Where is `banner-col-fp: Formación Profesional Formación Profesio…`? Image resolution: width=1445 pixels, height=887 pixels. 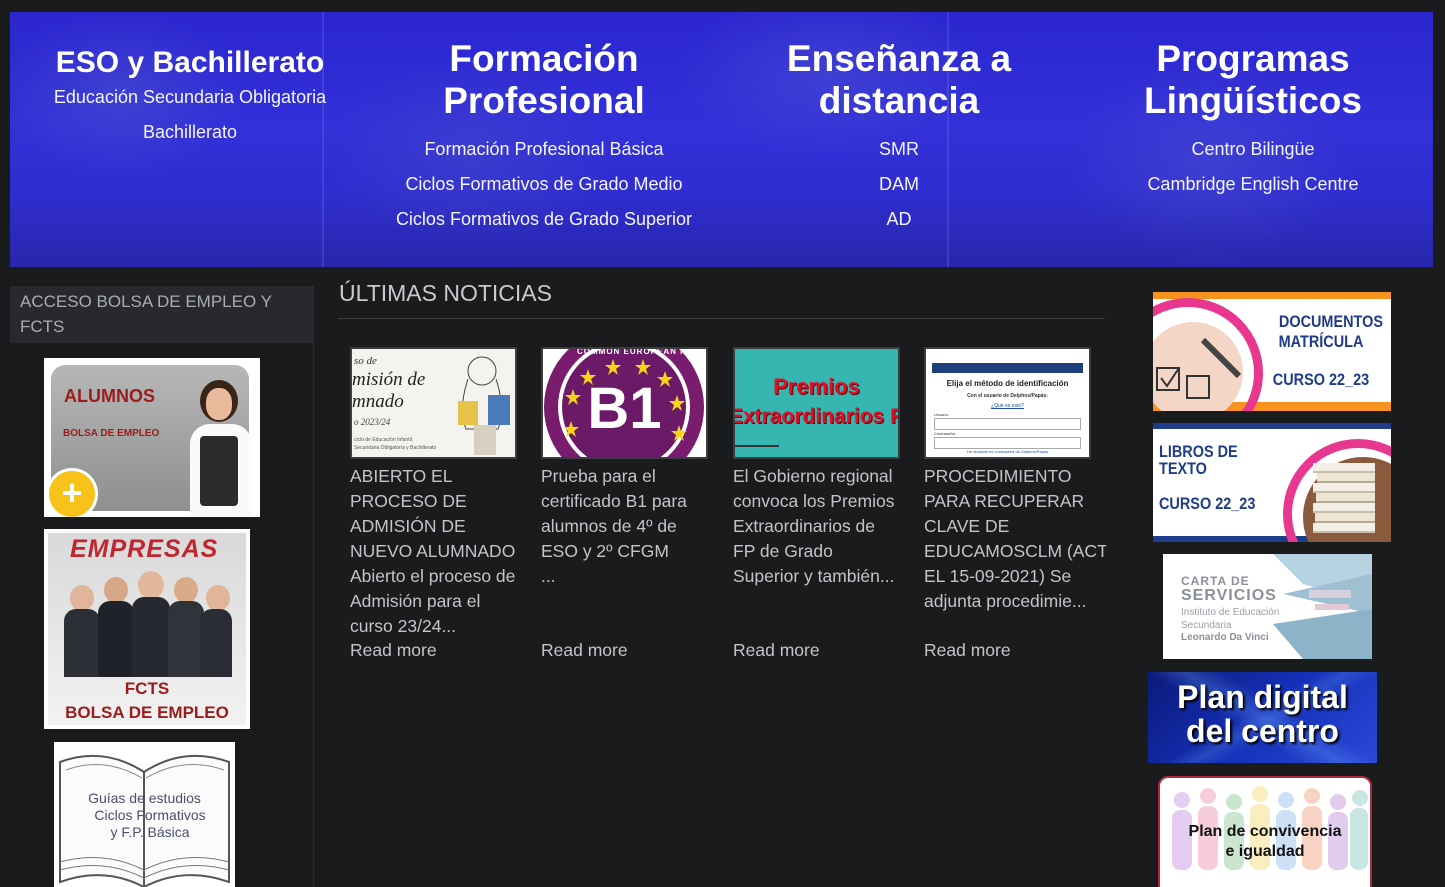 banner-col-fp: Formación Profesional Formación Profesio… is located at coordinates (544, 137).